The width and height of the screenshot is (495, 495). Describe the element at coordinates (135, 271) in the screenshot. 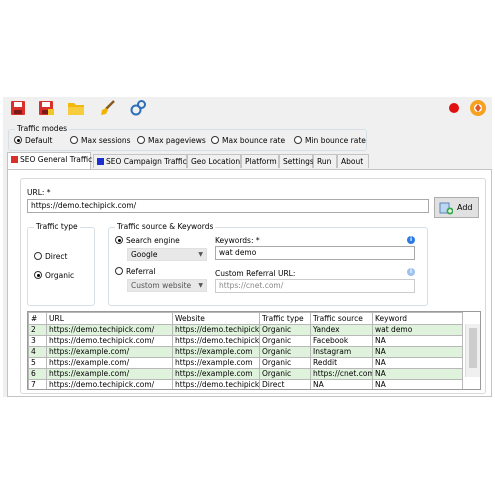

I see `referral-radio: Referral` at that location.